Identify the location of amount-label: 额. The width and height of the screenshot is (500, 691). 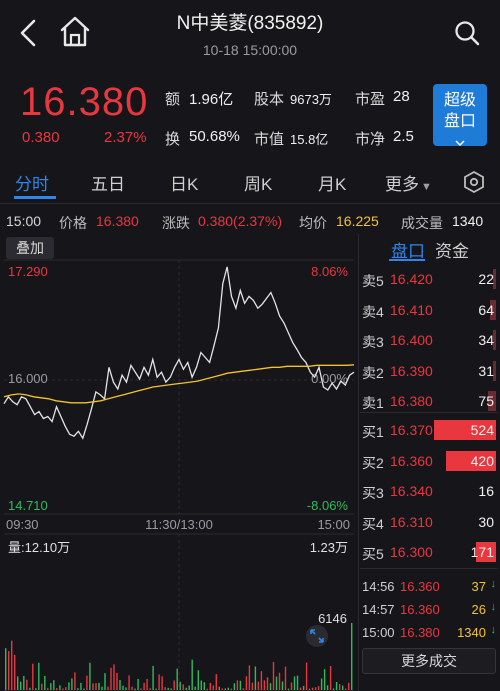
(173, 99).